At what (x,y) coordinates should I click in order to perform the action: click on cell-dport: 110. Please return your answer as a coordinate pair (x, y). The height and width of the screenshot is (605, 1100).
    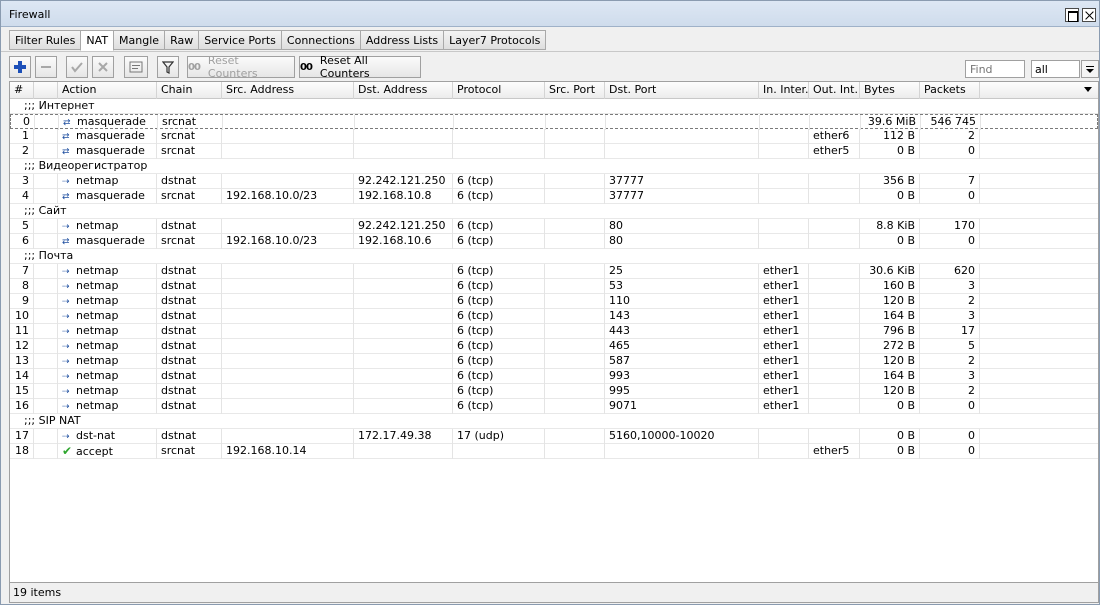
    Looking at the image, I should click on (682, 301).